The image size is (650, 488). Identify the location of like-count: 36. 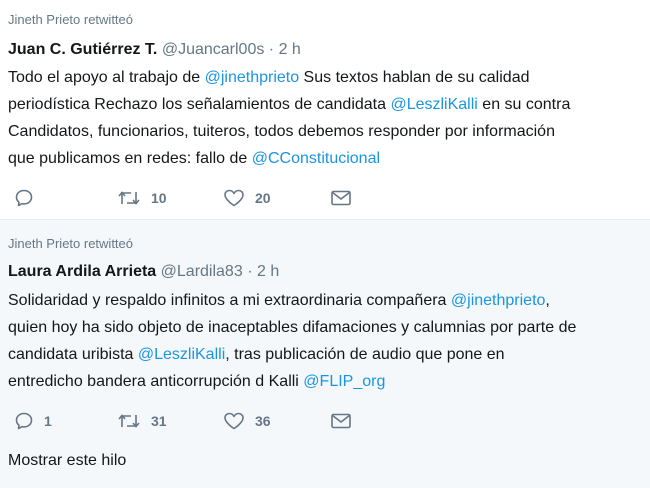
(263, 421).